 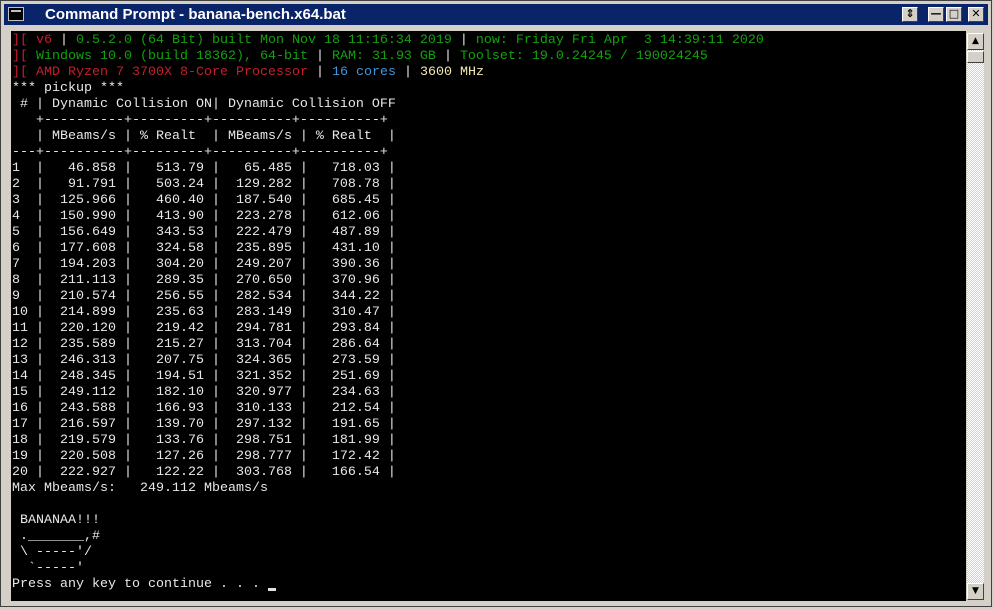 I want to click on continue-prompt: Press any key to continue . . ., so click(x=140, y=584).